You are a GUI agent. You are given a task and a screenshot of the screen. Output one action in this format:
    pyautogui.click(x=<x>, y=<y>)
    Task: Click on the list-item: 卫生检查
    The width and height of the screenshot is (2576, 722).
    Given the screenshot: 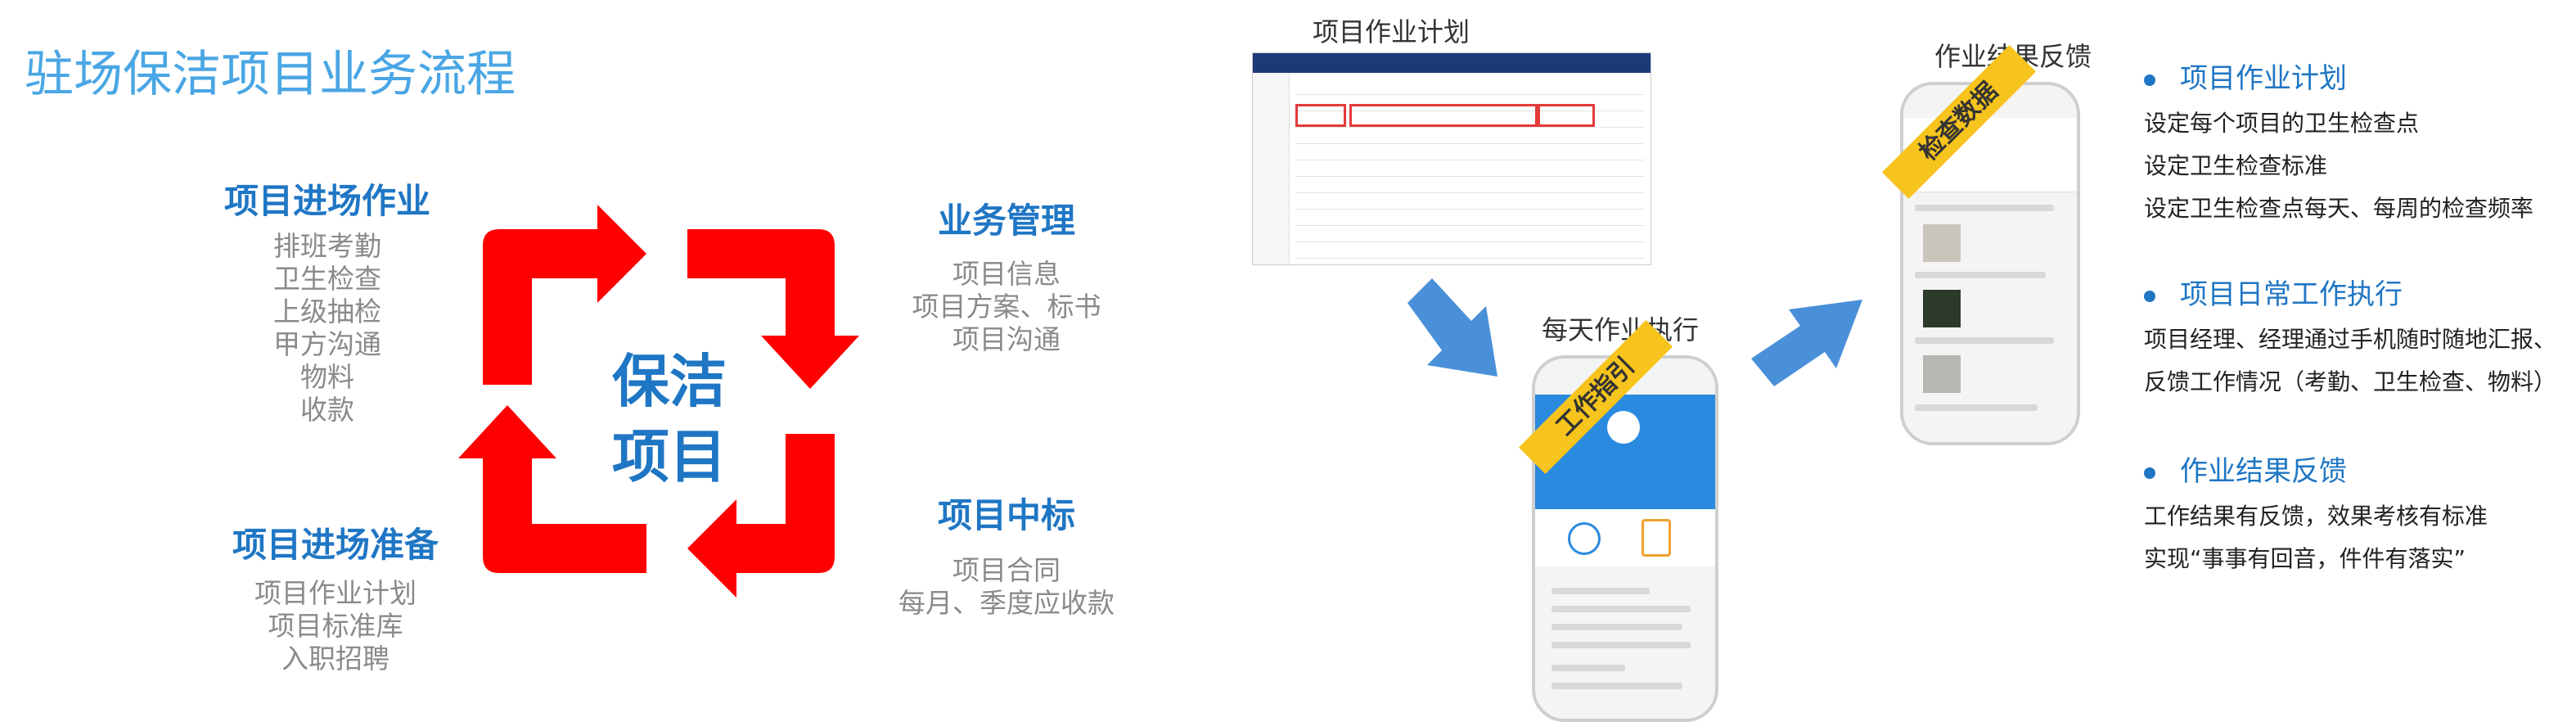 What is the action you would take?
    pyautogui.click(x=327, y=279)
    